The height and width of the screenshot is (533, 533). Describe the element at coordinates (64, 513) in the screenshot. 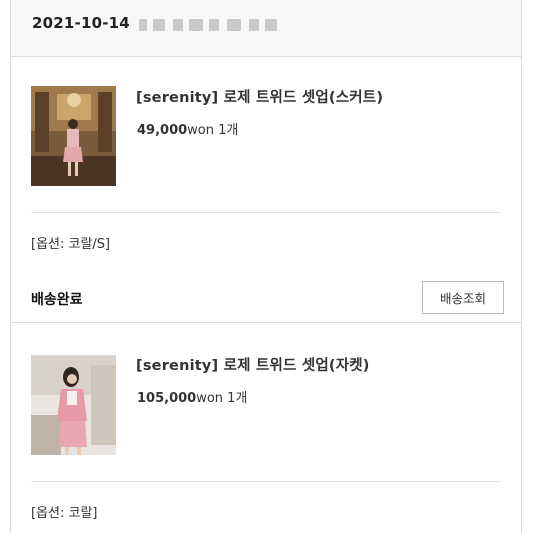

I see `product-option: [옵션: 코랄]` at that location.